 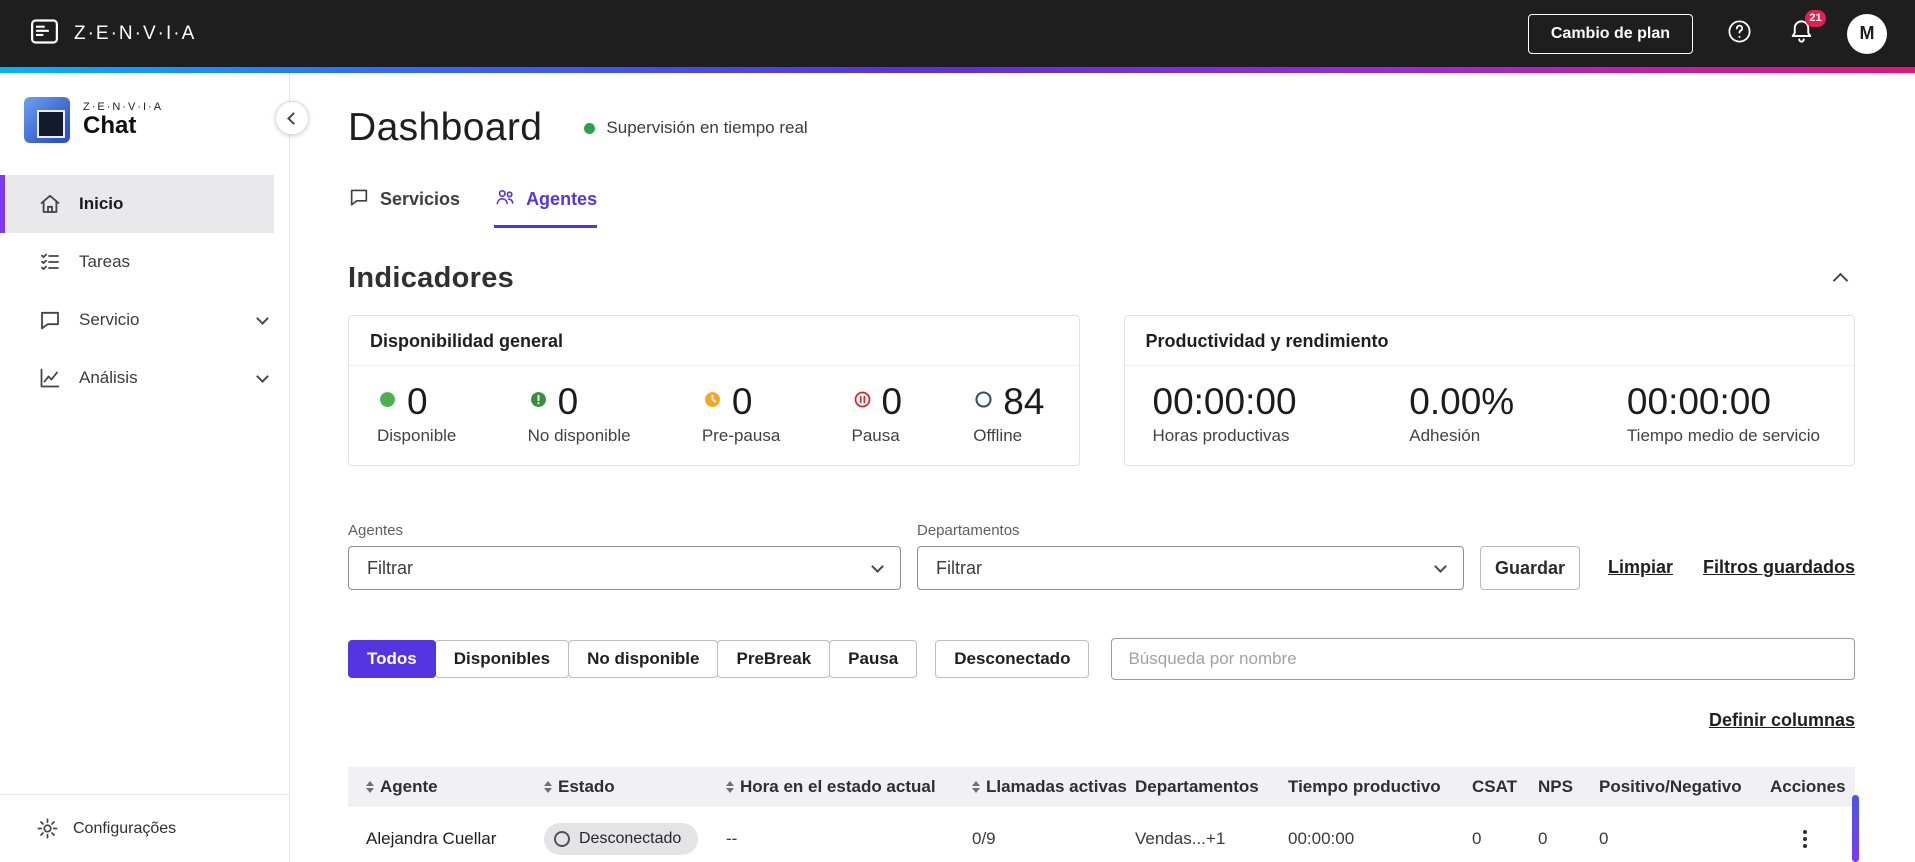 What do you see at coordinates (101, 203) in the screenshot?
I see `sidebar-item-label: Inicio` at bounding box center [101, 203].